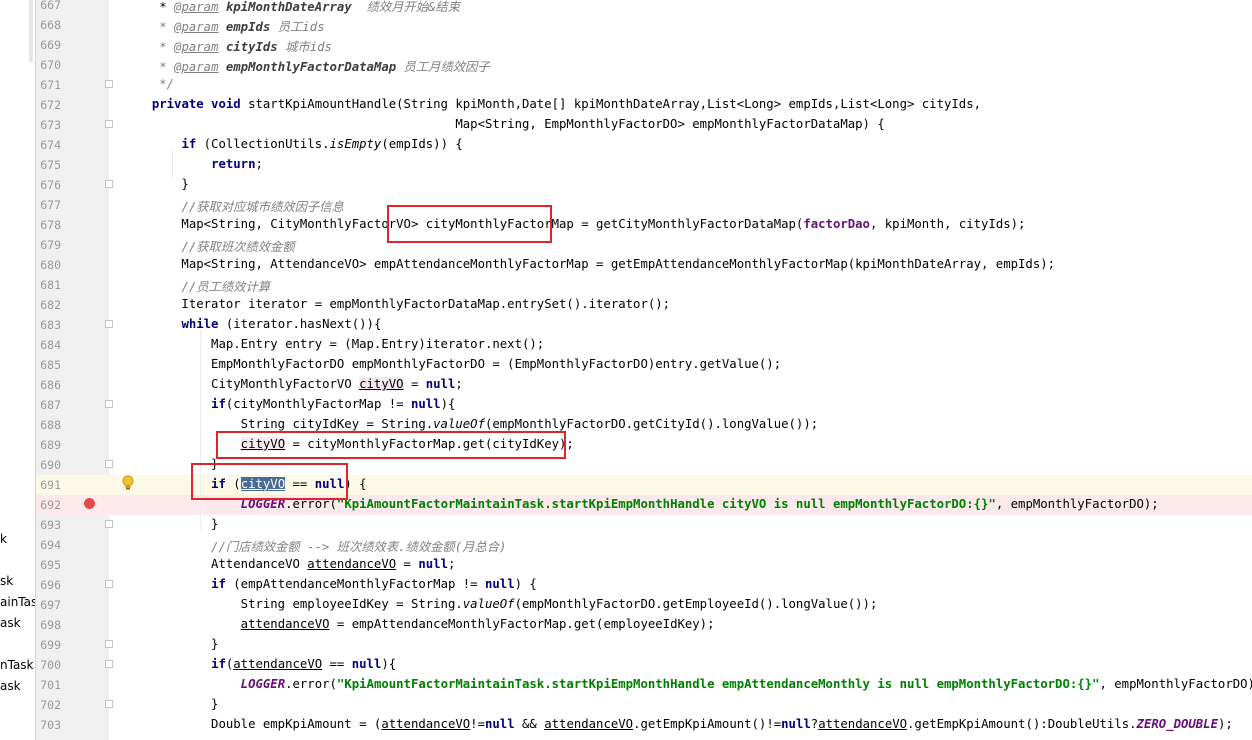 This screenshot has height=740, width=1252. I want to click on code-line: 699 }, so click(644, 645).